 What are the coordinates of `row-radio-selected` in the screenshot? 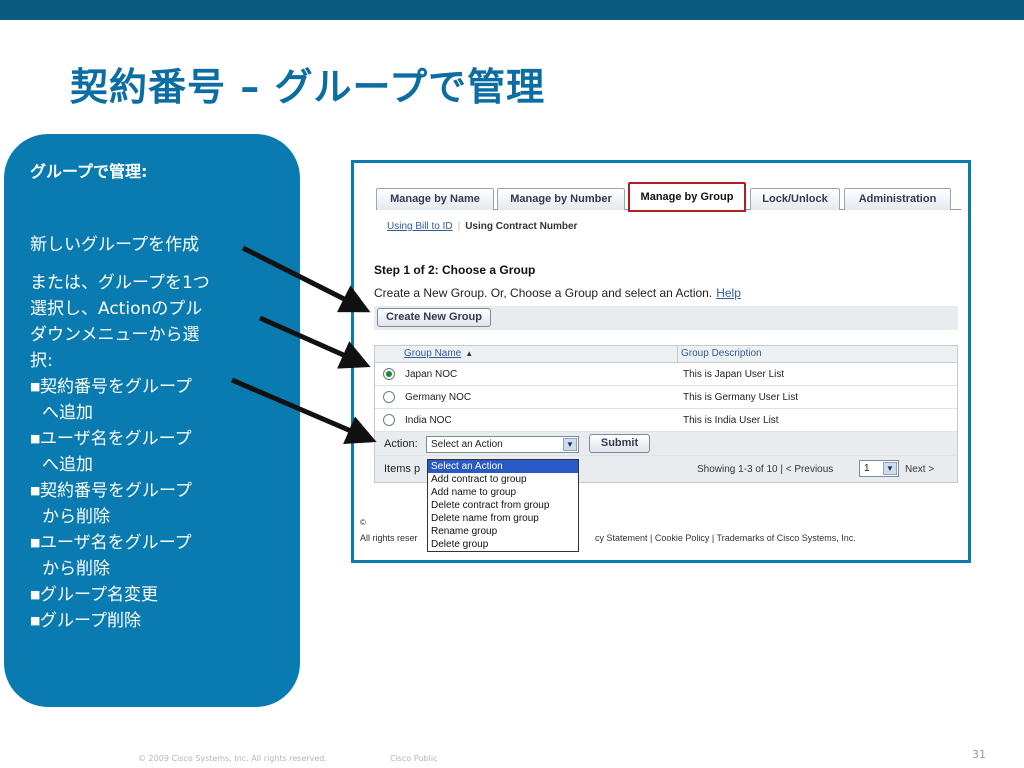 It's located at (389, 374).